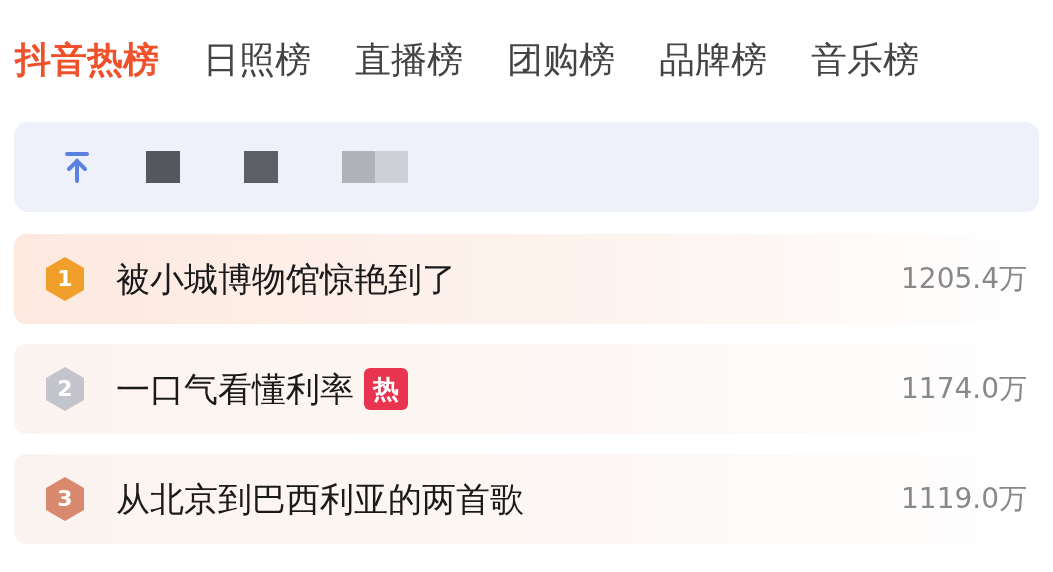  Describe the element at coordinates (77, 167) in the screenshot. I see `pin-top-icon` at that location.